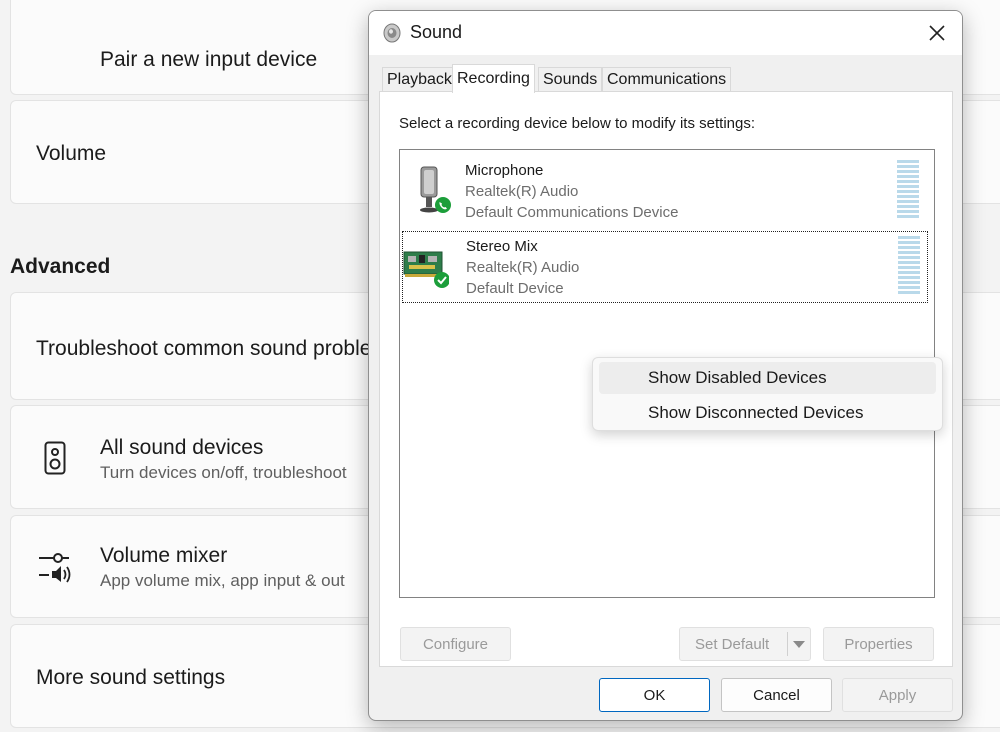 The image size is (1000, 732). What do you see at coordinates (667, 79) in the screenshot?
I see `tab-communications: Communications` at bounding box center [667, 79].